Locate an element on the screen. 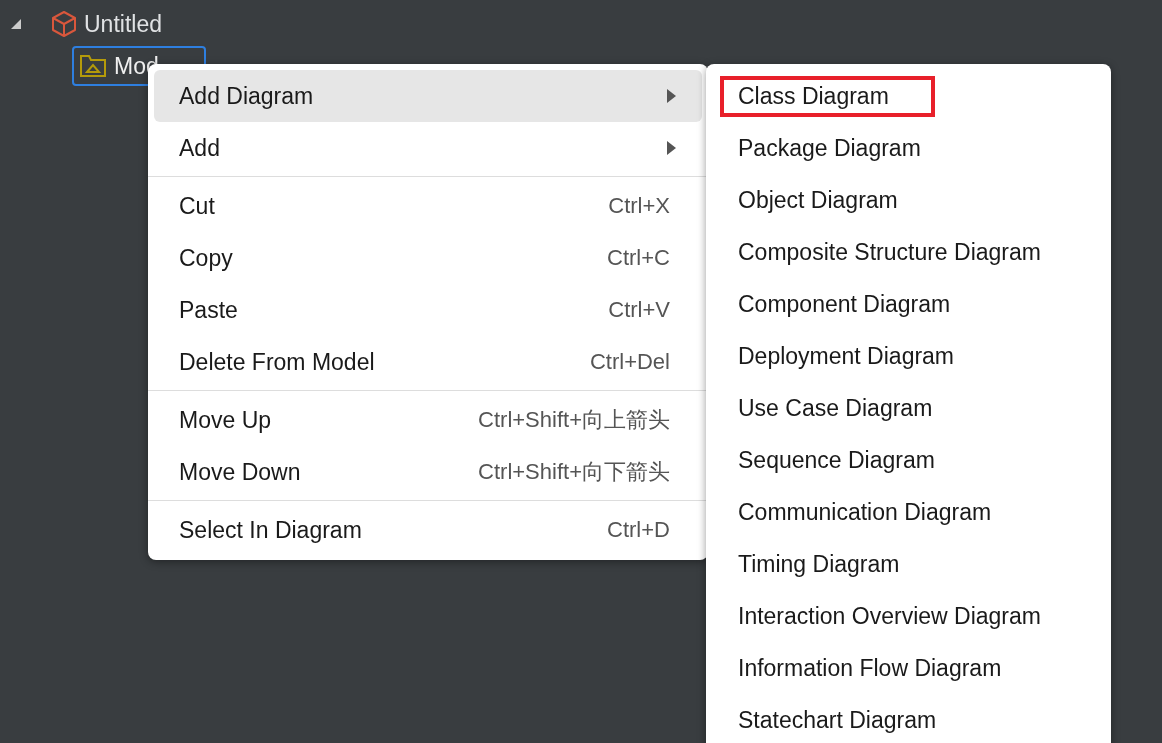 This screenshot has width=1162, height=743. menu-item: Add is located at coordinates (428, 148).